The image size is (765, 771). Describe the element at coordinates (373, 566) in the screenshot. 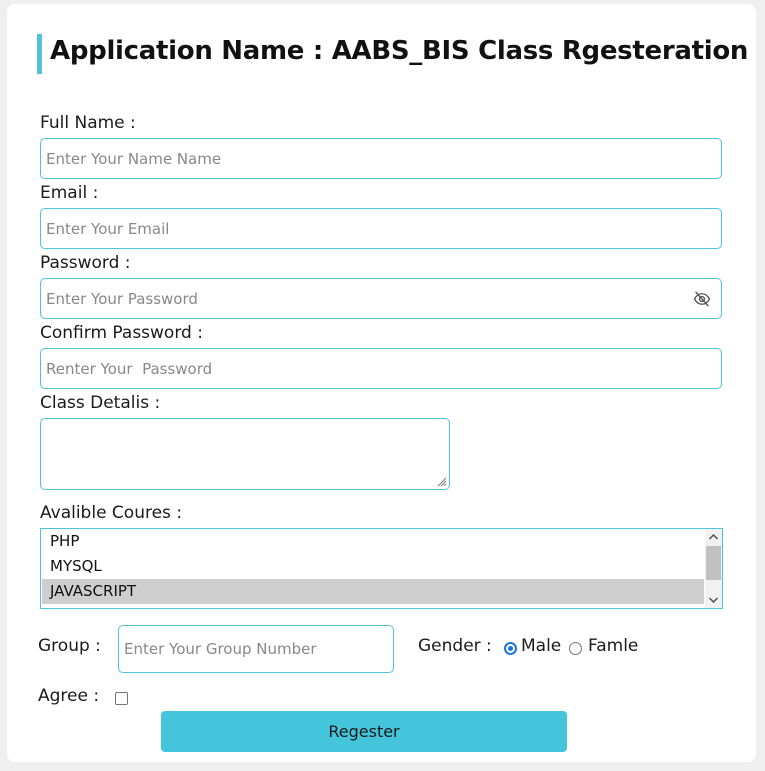

I see `course-option-mysql: MYSQL` at that location.